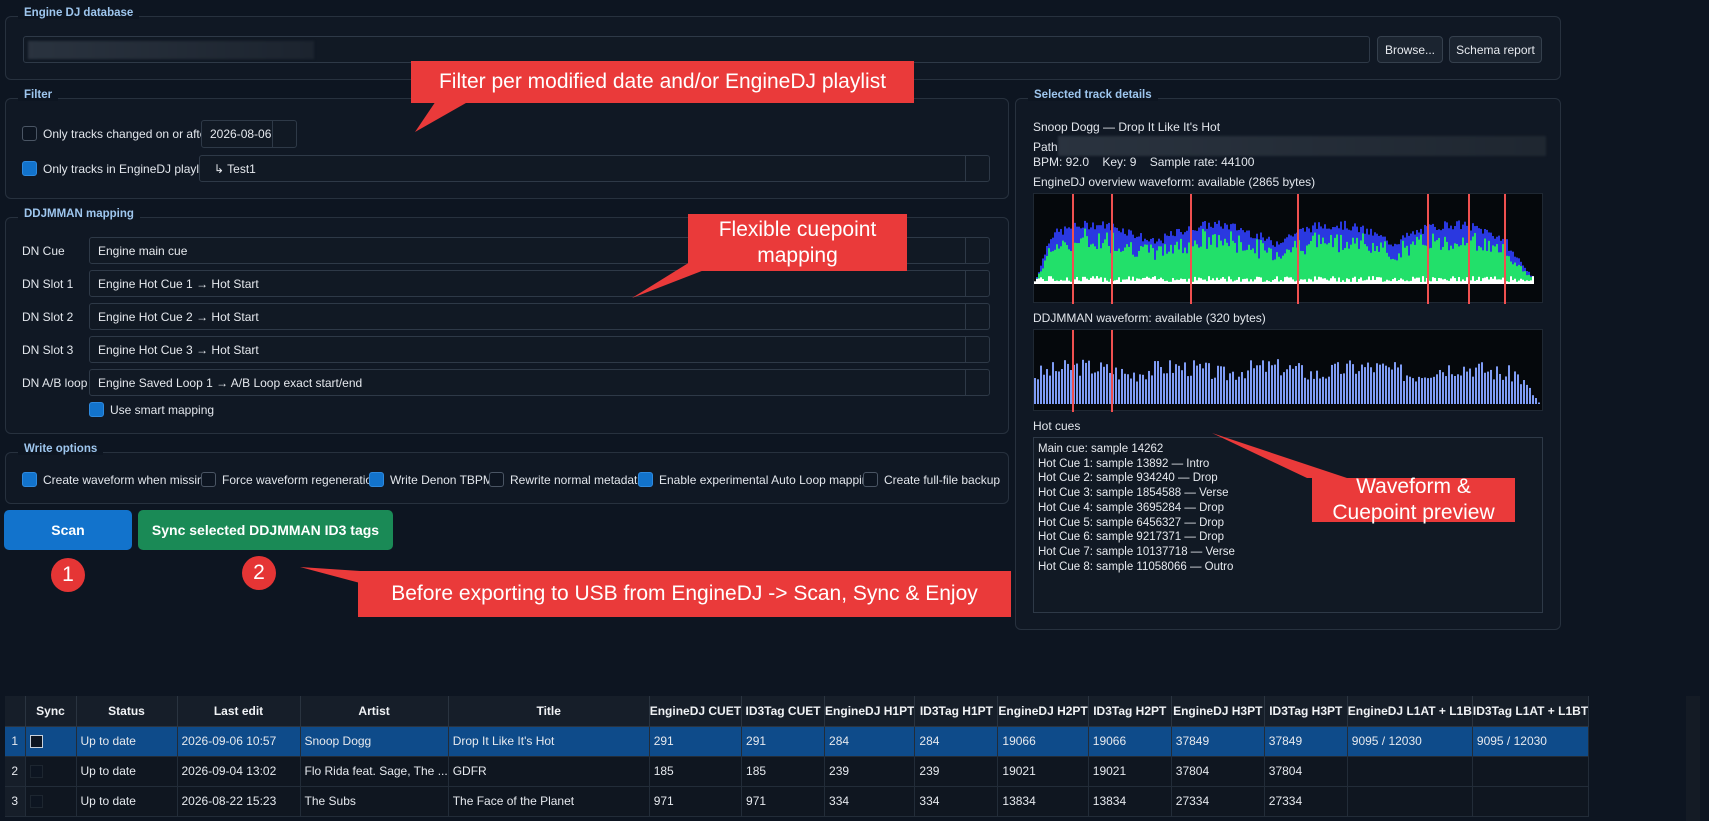  Describe the element at coordinates (249, 134) in the screenshot. I see `date-filter-input: 2026-08-06` at that location.